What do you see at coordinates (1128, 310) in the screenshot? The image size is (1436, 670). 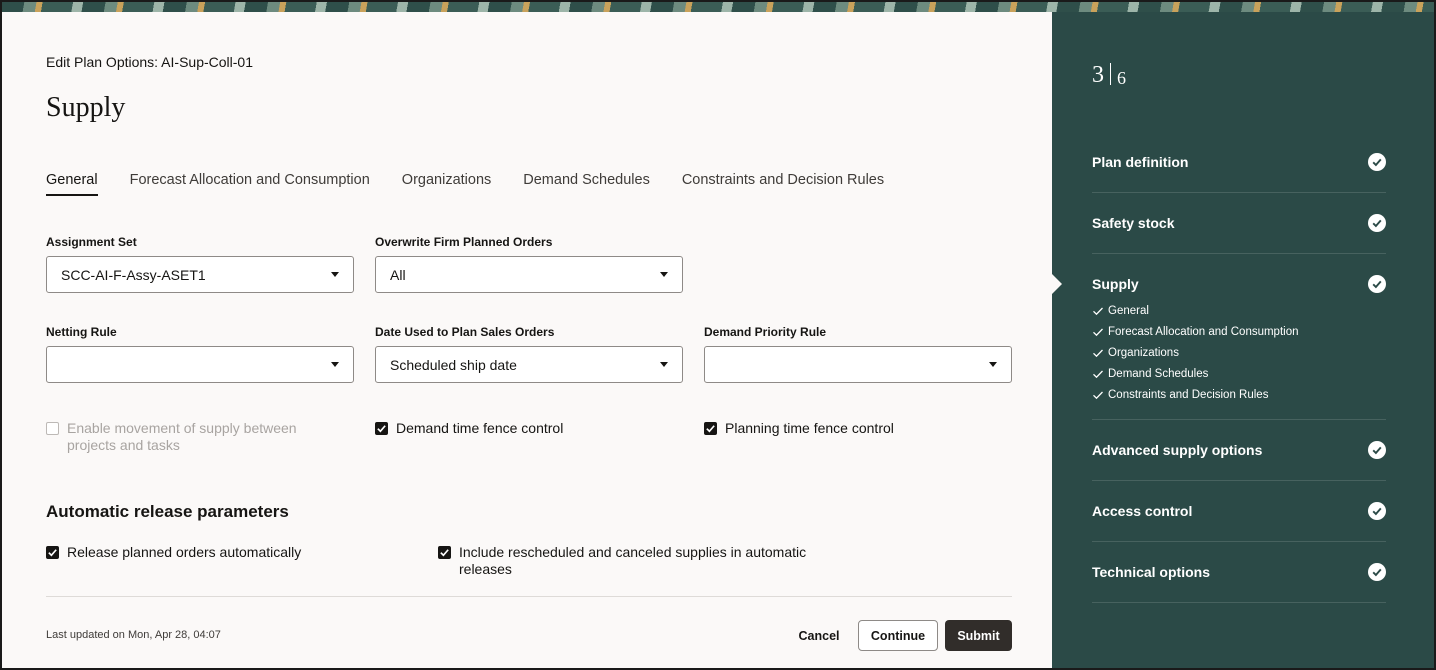 I see `substep-label: General` at bounding box center [1128, 310].